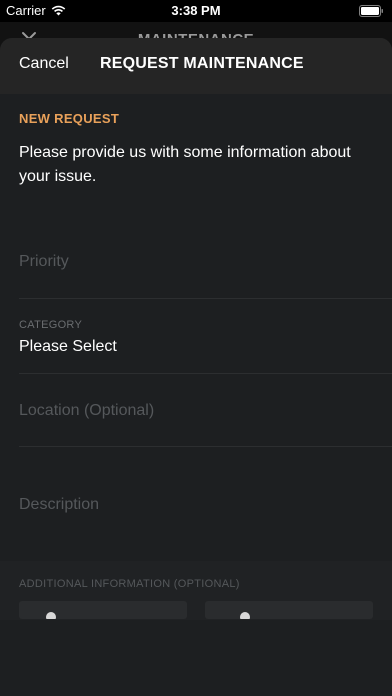 This screenshot has width=392, height=696. What do you see at coordinates (205, 263) in the screenshot?
I see `priority-field: Priority` at bounding box center [205, 263].